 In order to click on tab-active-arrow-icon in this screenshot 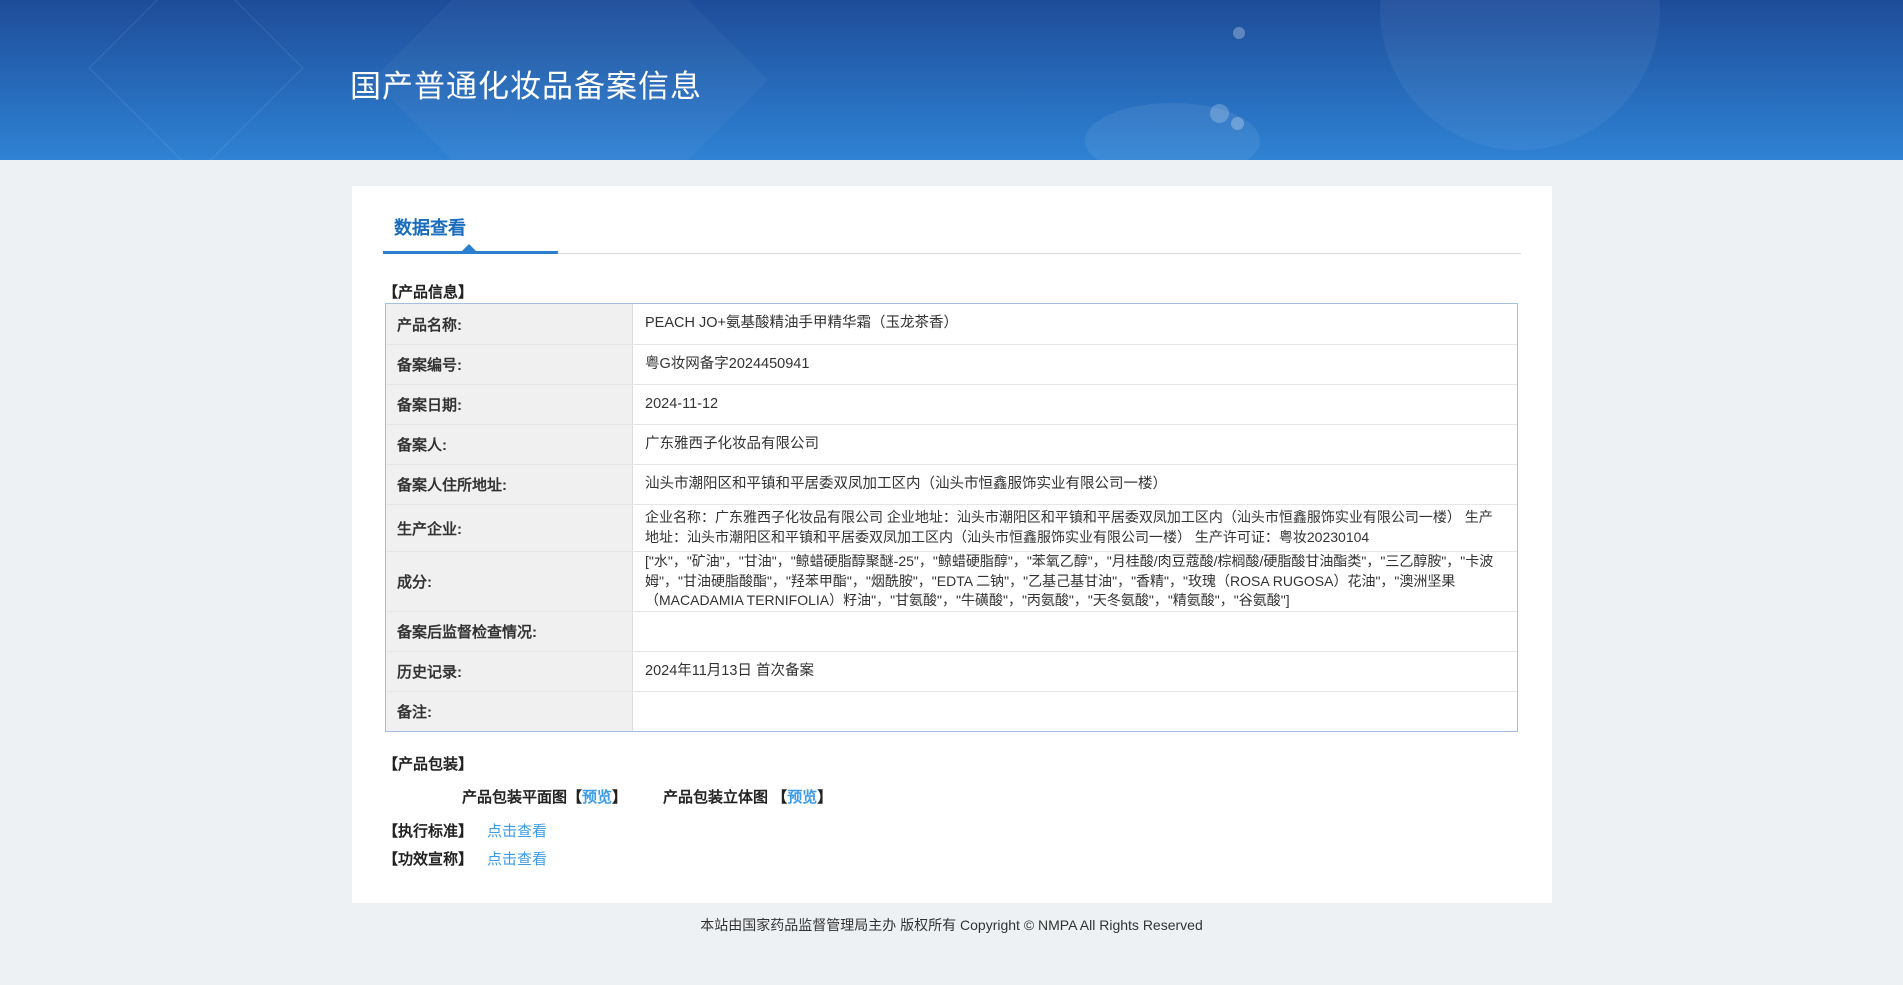, I will do `click(469, 248)`.